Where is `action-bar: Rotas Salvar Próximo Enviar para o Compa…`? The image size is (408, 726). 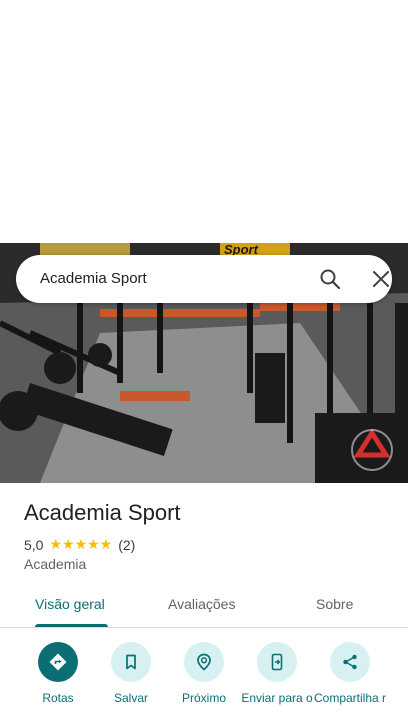 action-bar: Rotas Salvar Próximo Enviar para o Compa… is located at coordinates (204, 683).